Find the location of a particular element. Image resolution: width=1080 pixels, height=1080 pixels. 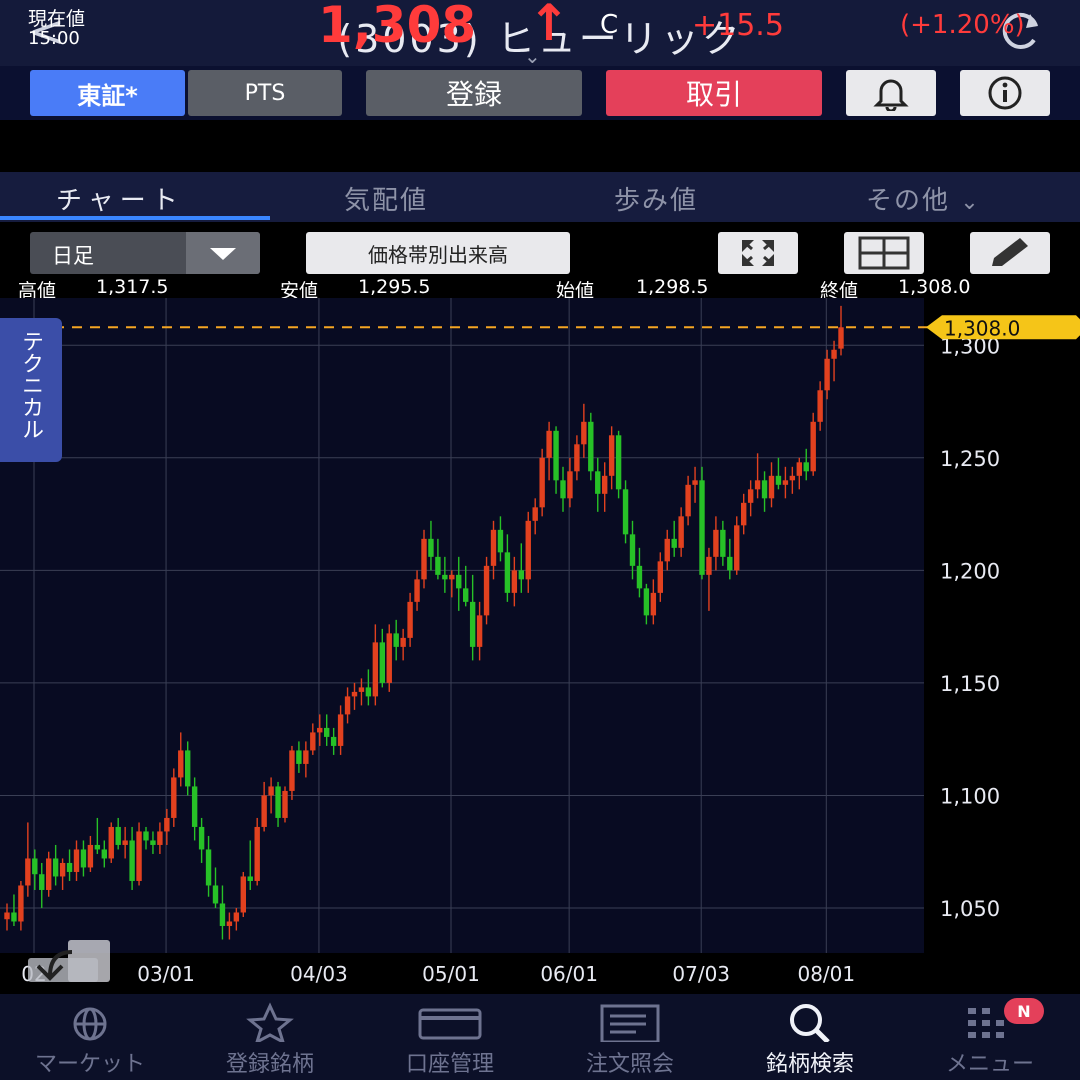

y-tick-label: 1,050 is located at coordinates (970, 909).